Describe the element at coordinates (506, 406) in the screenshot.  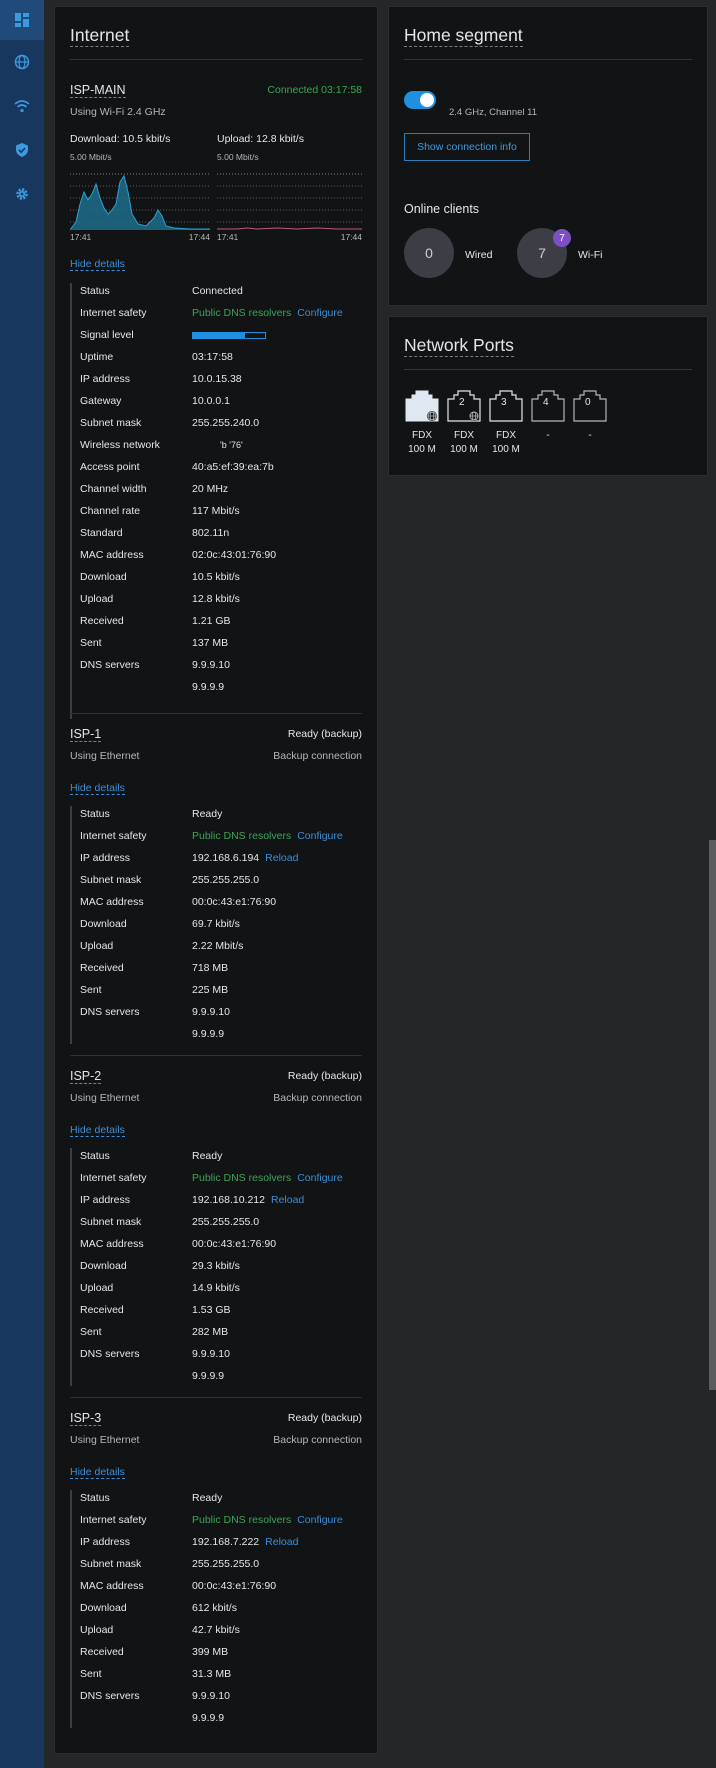
I see `port-3: 3` at that location.